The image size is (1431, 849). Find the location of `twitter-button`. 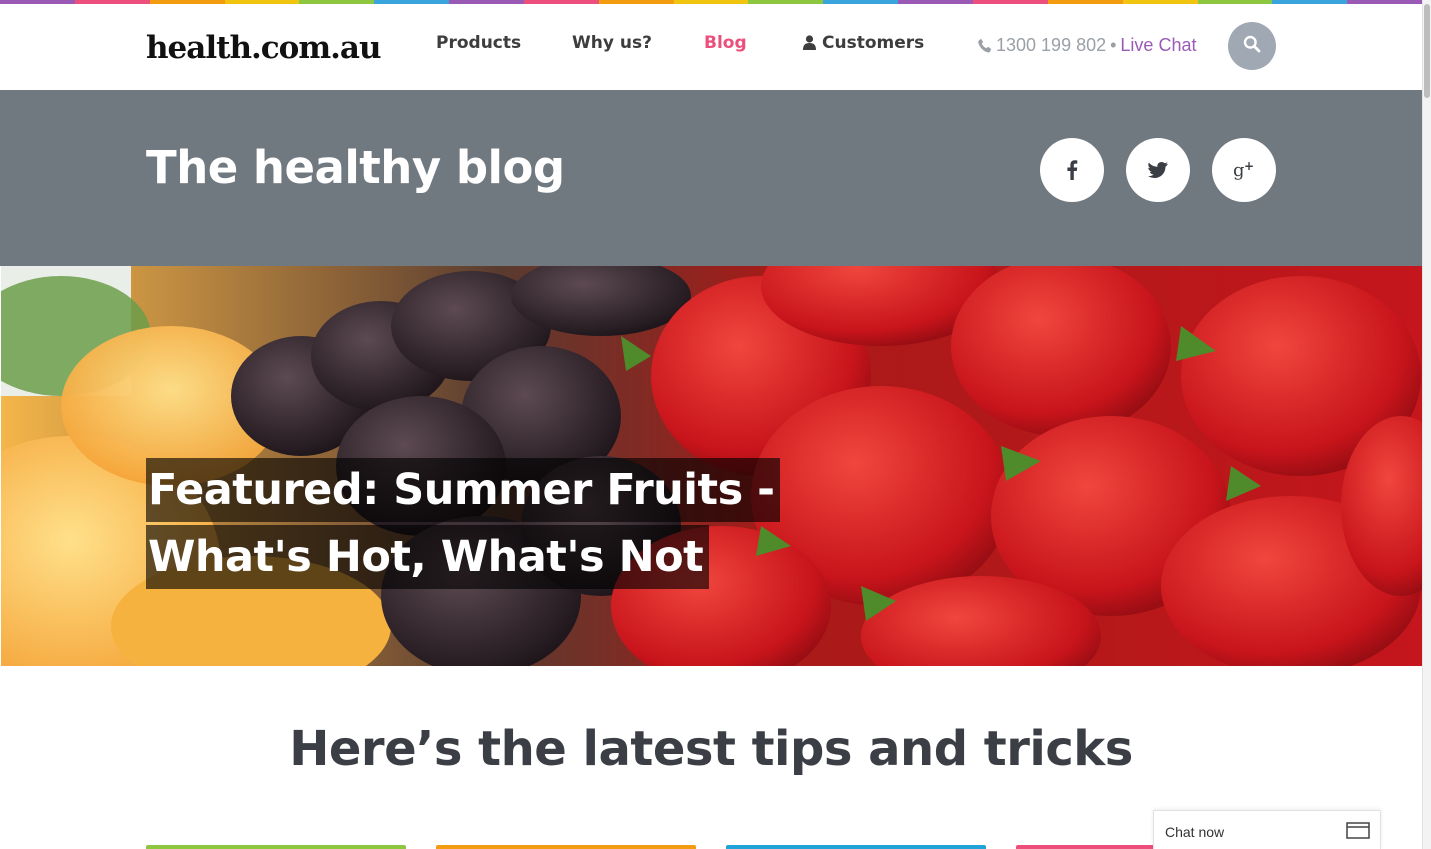

twitter-button is located at coordinates (1158, 170).